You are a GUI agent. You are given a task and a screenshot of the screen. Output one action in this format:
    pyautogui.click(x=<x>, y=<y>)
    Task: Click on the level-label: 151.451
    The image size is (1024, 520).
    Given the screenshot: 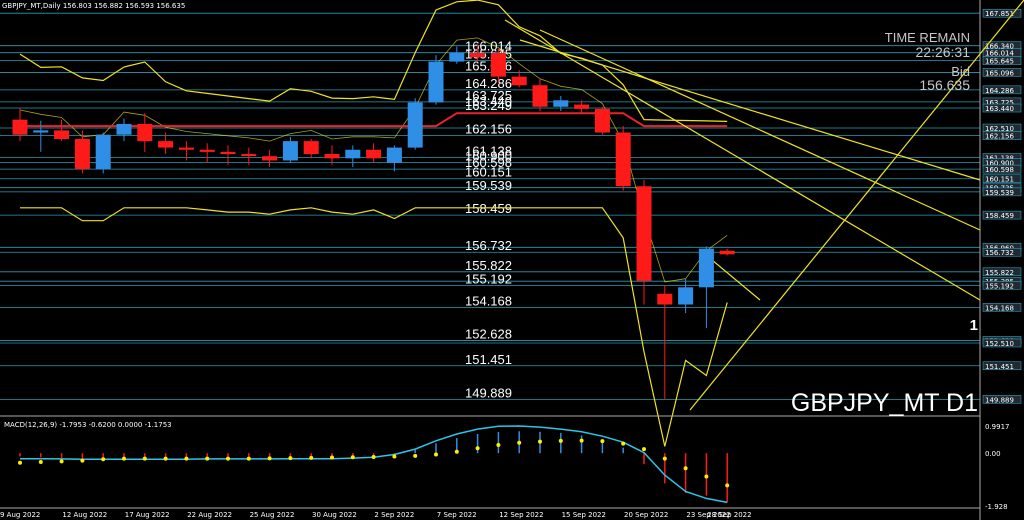 What is the action you would take?
    pyautogui.click(x=488, y=359)
    